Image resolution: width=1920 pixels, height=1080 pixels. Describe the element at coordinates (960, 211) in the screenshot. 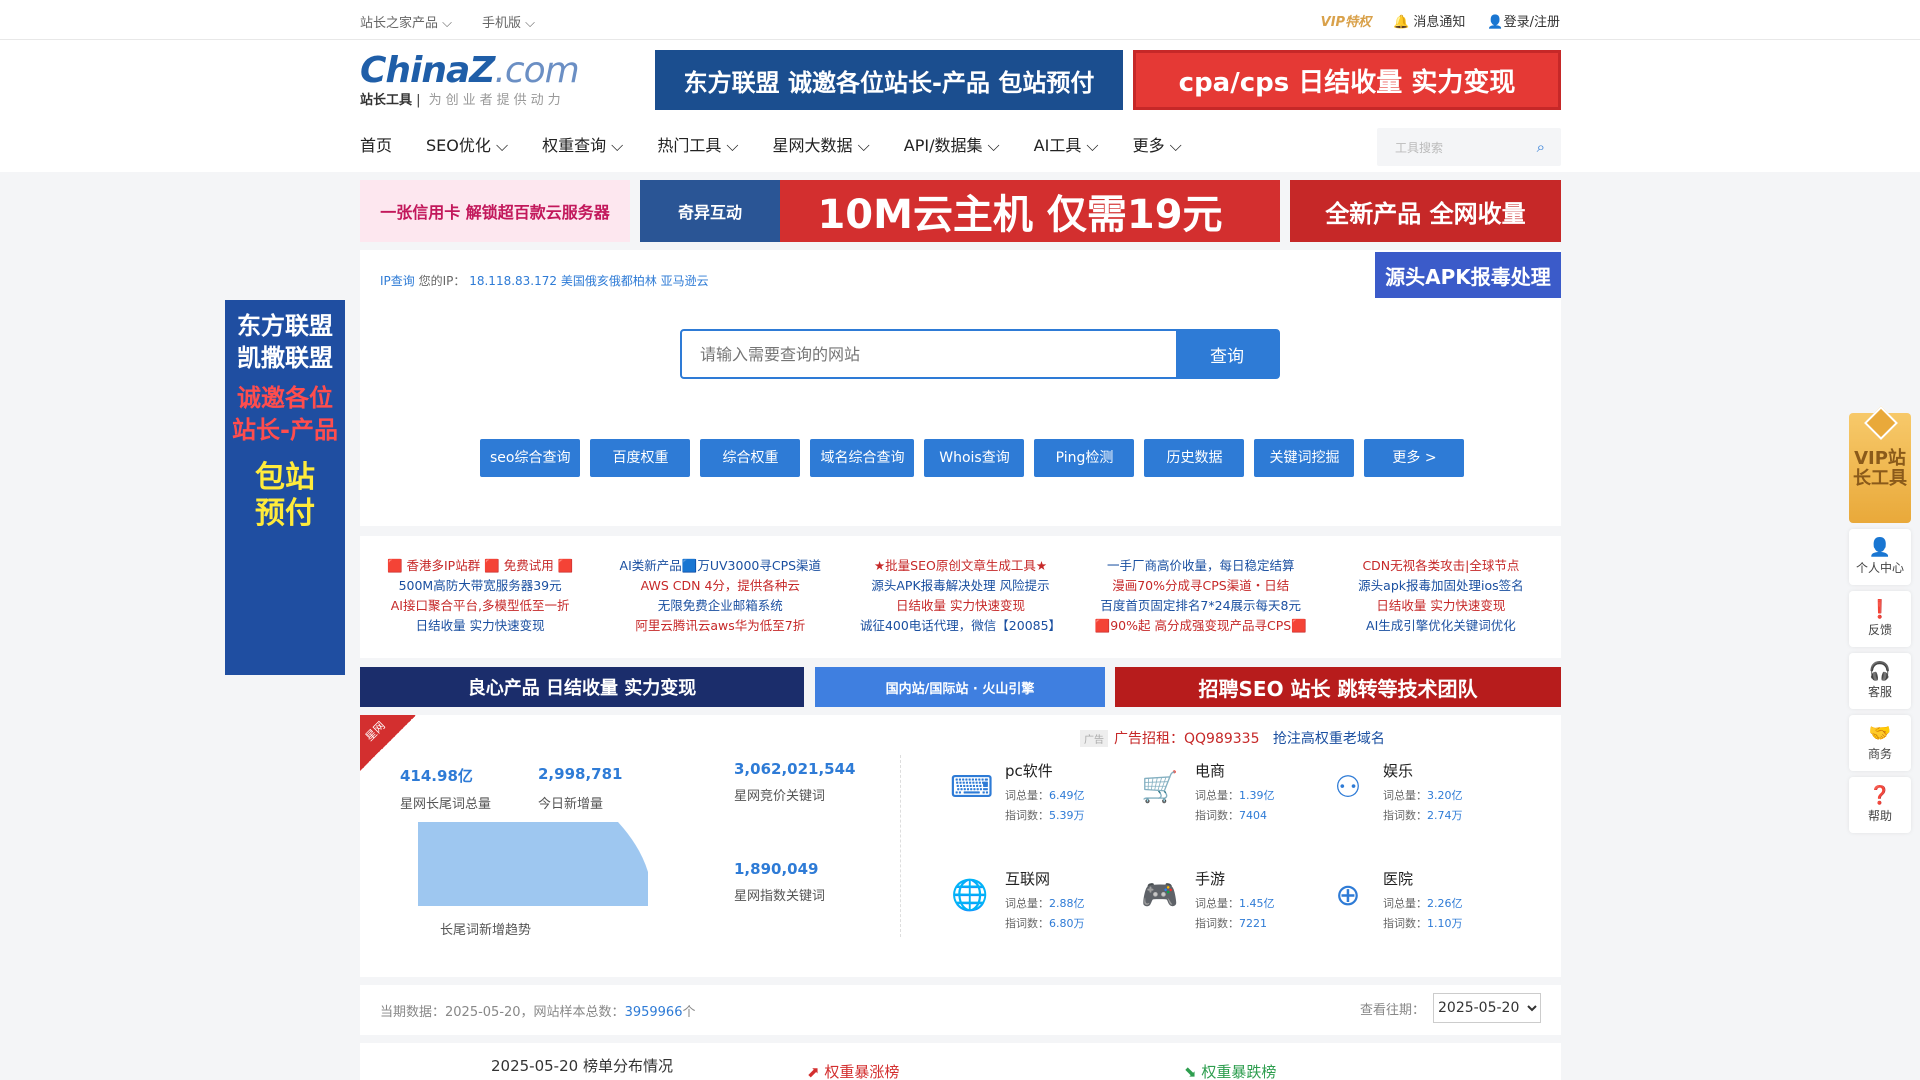

I see `ad-cloud-host: 奇异互动 10M云主机 仅需19元` at that location.